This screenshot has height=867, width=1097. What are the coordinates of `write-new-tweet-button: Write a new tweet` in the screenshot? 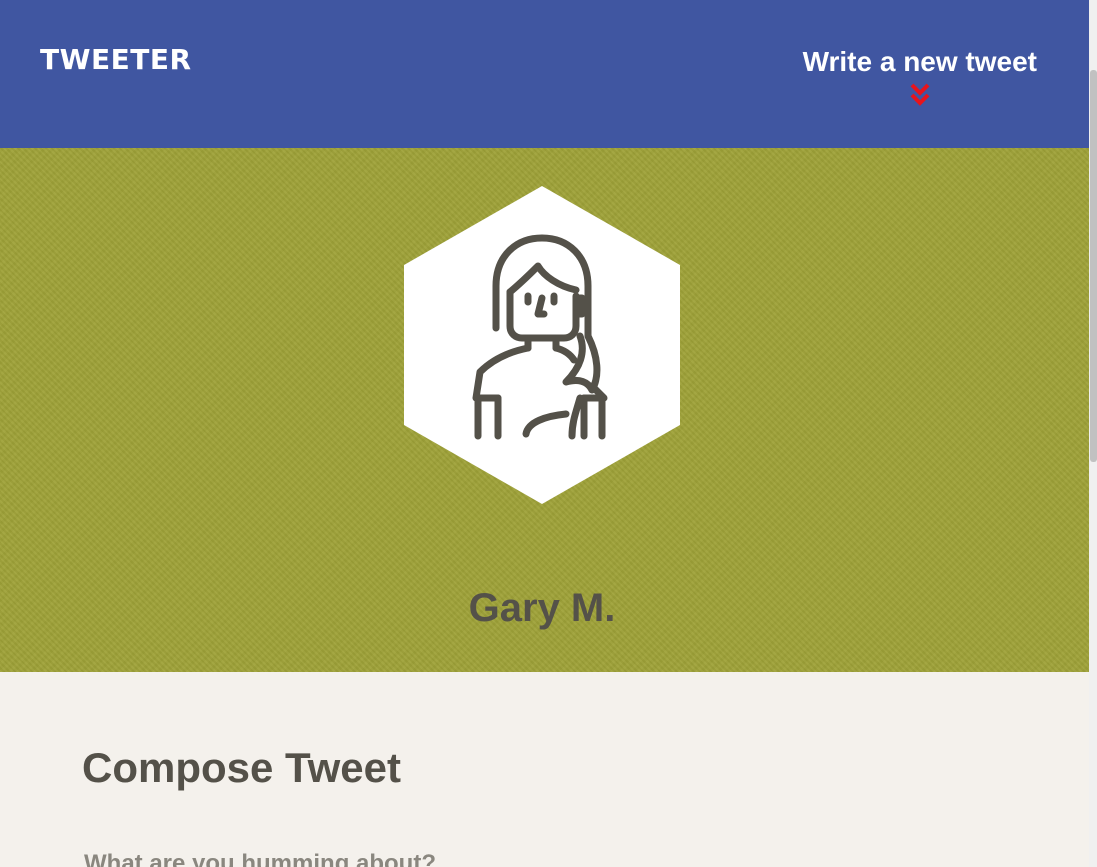 It's located at (920, 75).